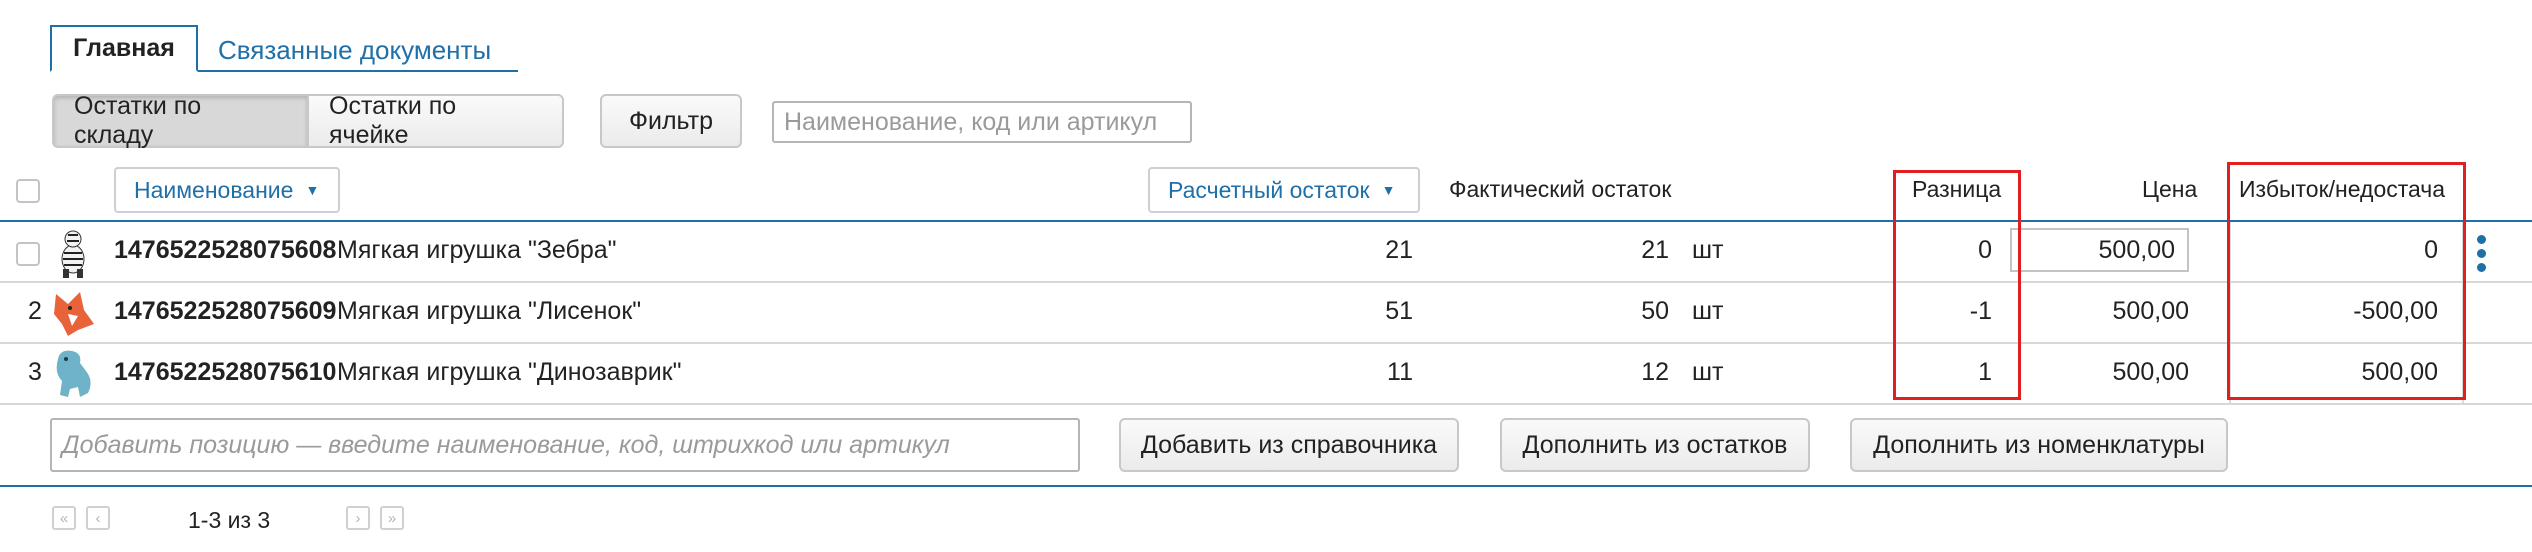  What do you see at coordinates (435, 120) in the screenshot?
I see `stock-by-cell-button: Остатки по ячейке` at bounding box center [435, 120].